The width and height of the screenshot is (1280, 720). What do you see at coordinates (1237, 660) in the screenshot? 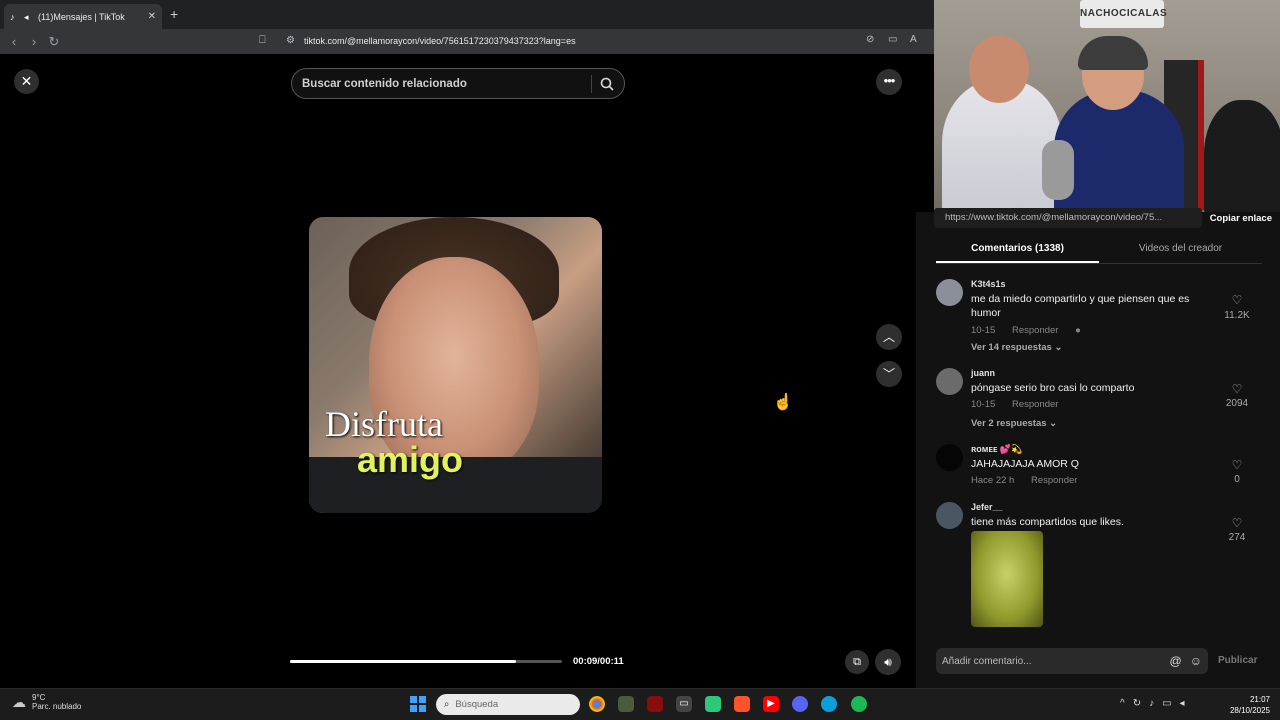
I see `publish-button: Publicar` at bounding box center [1237, 660].